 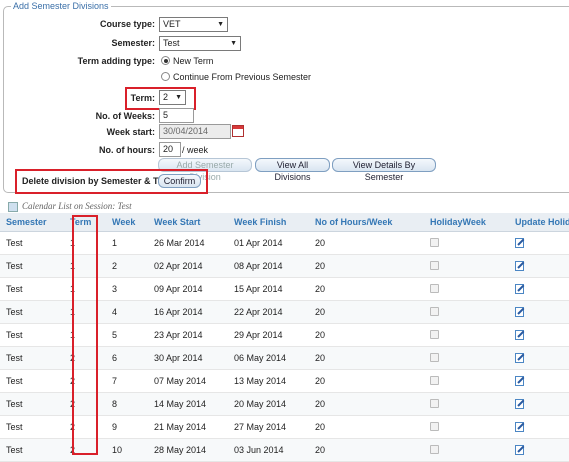 I want to click on cell-week: 1, so click(x=127, y=243).